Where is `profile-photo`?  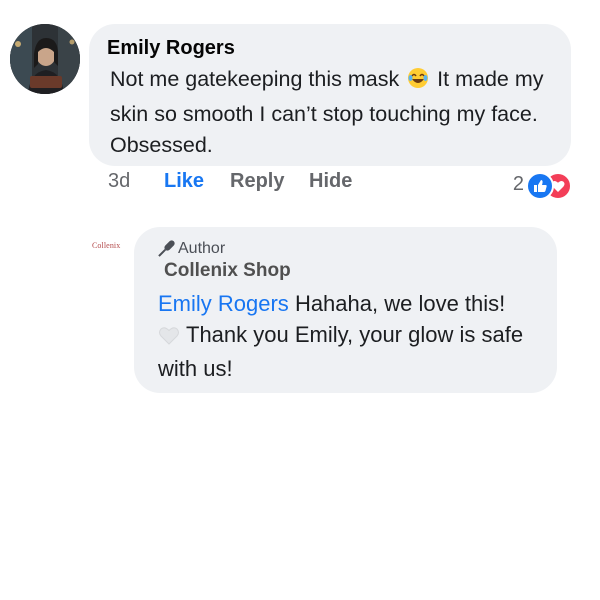 profile-photo is located at coordinates (45, 59).